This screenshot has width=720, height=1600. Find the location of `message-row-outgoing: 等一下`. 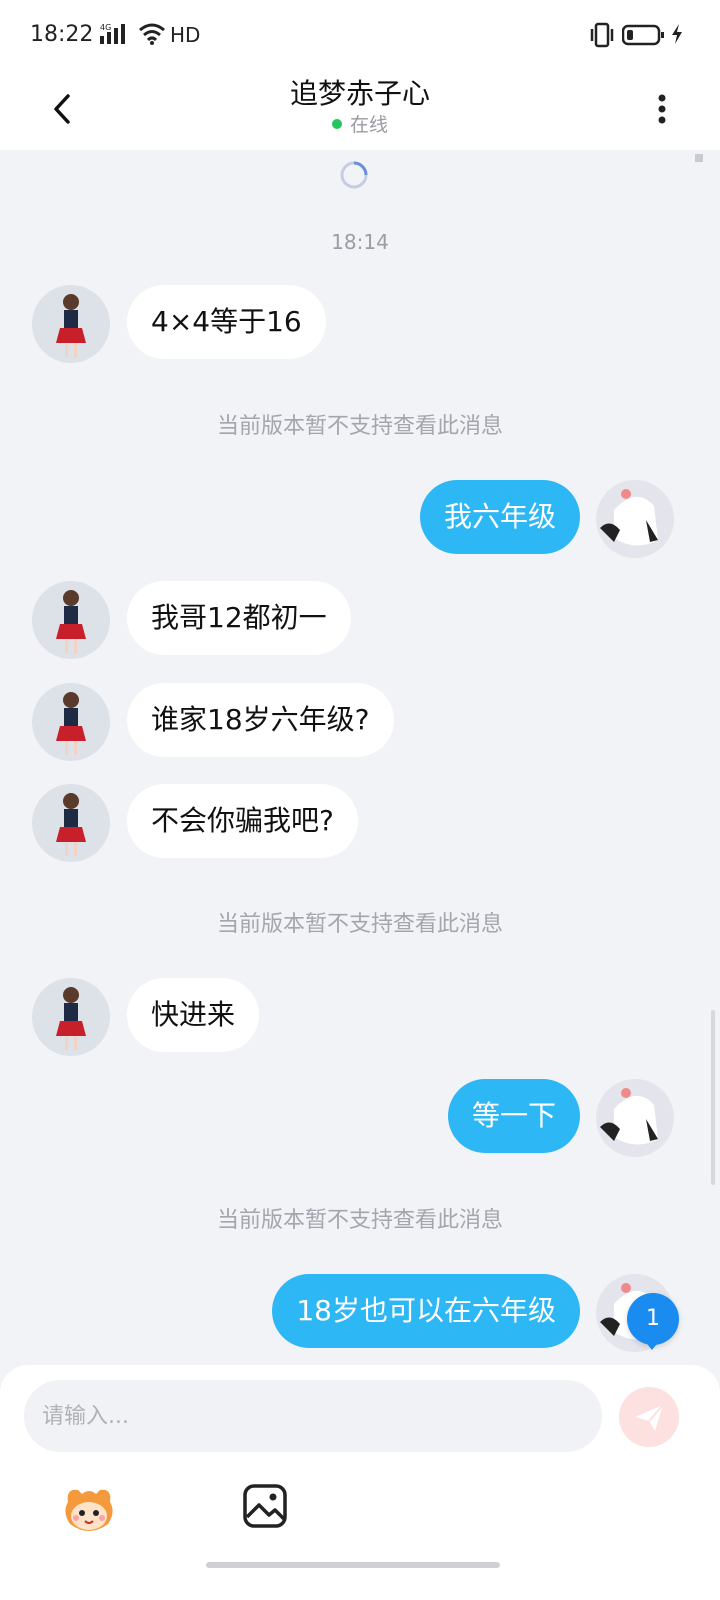

message-row-outgoing: 等一下 is located at coordinates (360, 1119).